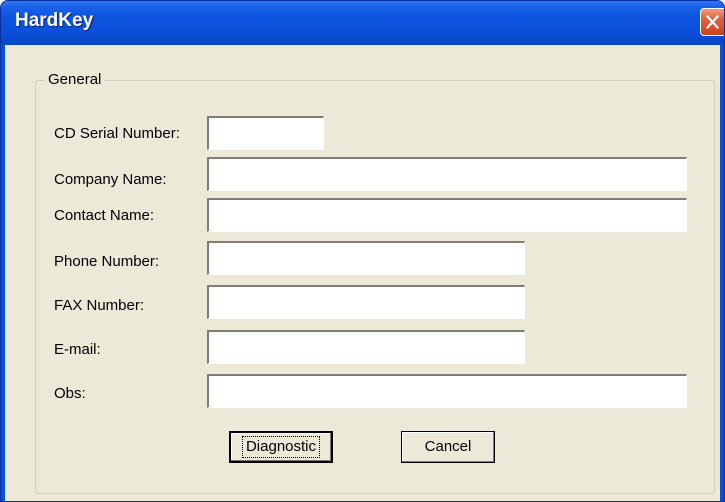  I want to click on contact-name-input, so click(447, 215).